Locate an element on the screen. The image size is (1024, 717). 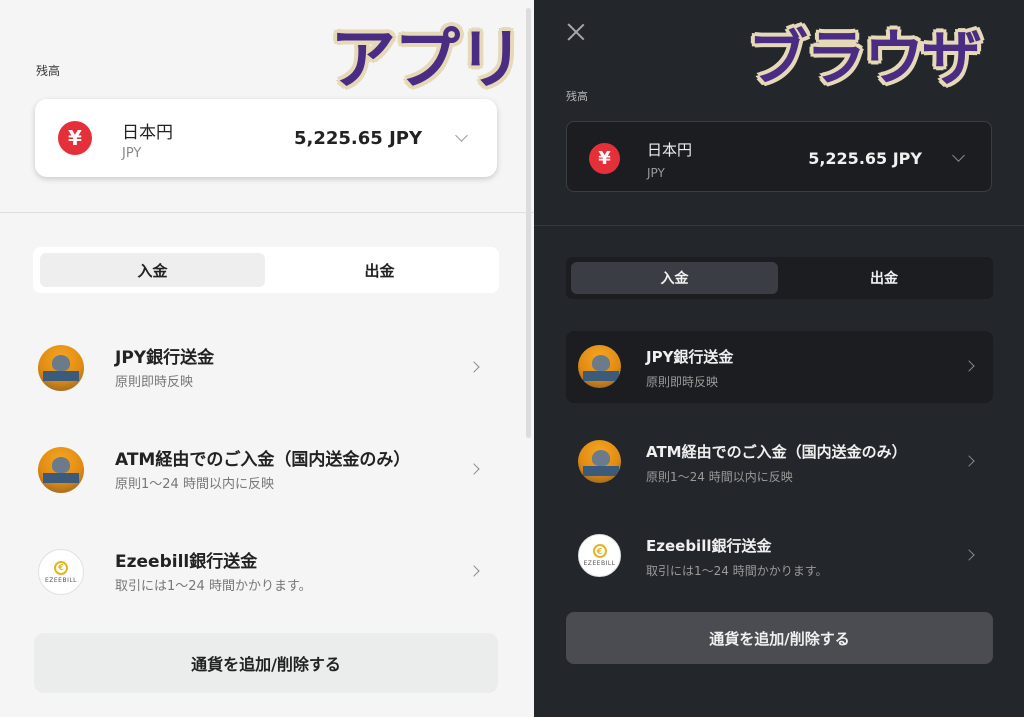
scrollbar is located at coordinates (528, 223).